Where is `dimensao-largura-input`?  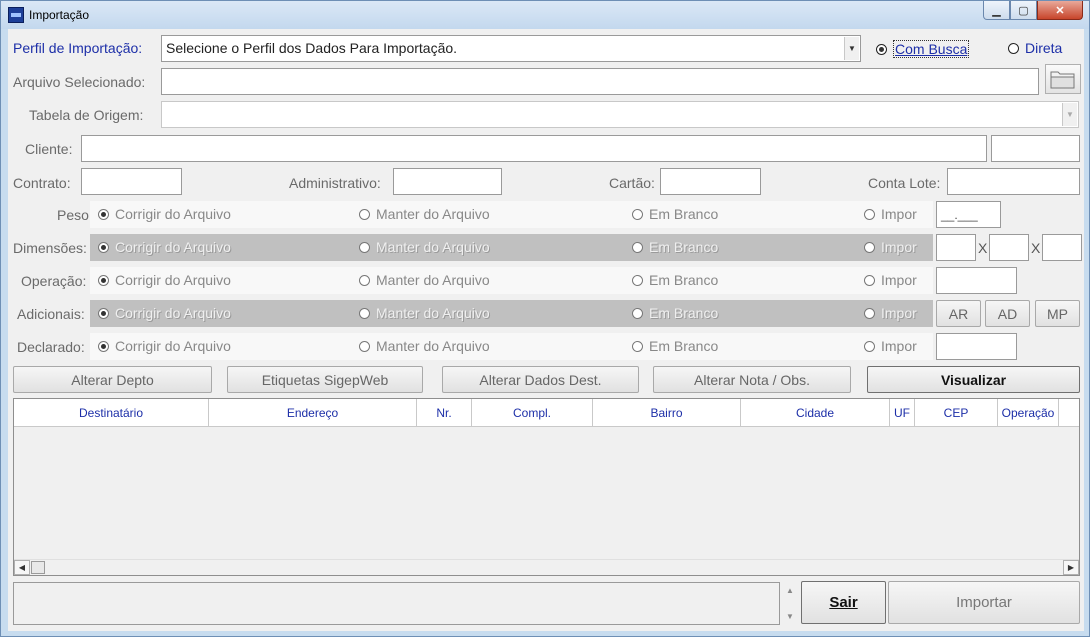
dimensao-largura-input is located at coordinates (1009, 247).